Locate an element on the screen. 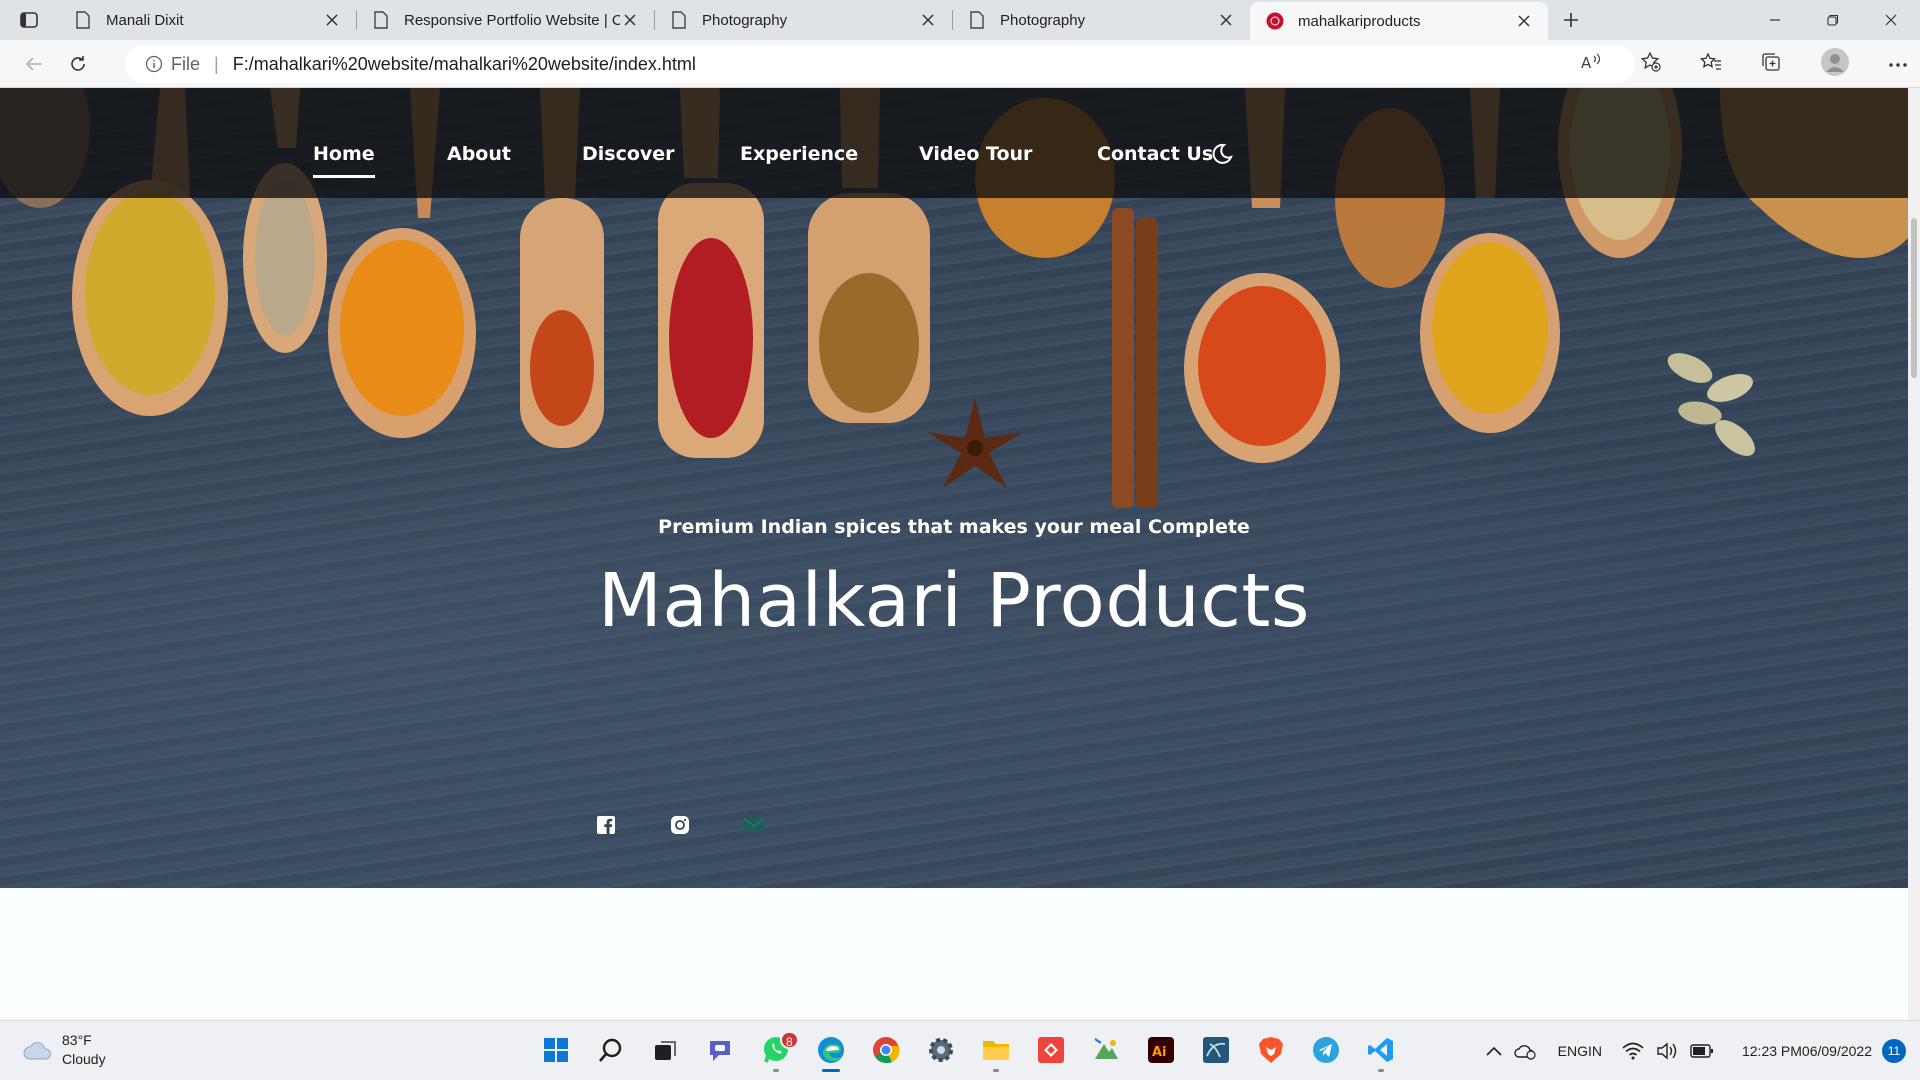 This screenshot has width=1920, height=1080. new-tab-button is located at coordinates (1571, 20).